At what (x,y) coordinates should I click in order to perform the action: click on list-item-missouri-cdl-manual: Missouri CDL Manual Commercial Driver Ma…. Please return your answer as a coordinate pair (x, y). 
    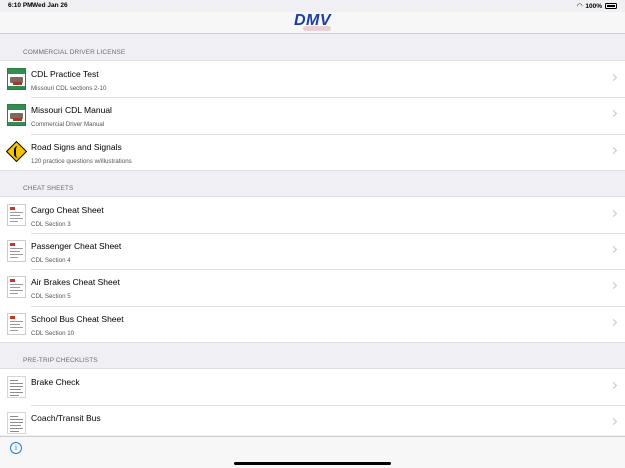
    Looking at the image, I should click on (312, 115).